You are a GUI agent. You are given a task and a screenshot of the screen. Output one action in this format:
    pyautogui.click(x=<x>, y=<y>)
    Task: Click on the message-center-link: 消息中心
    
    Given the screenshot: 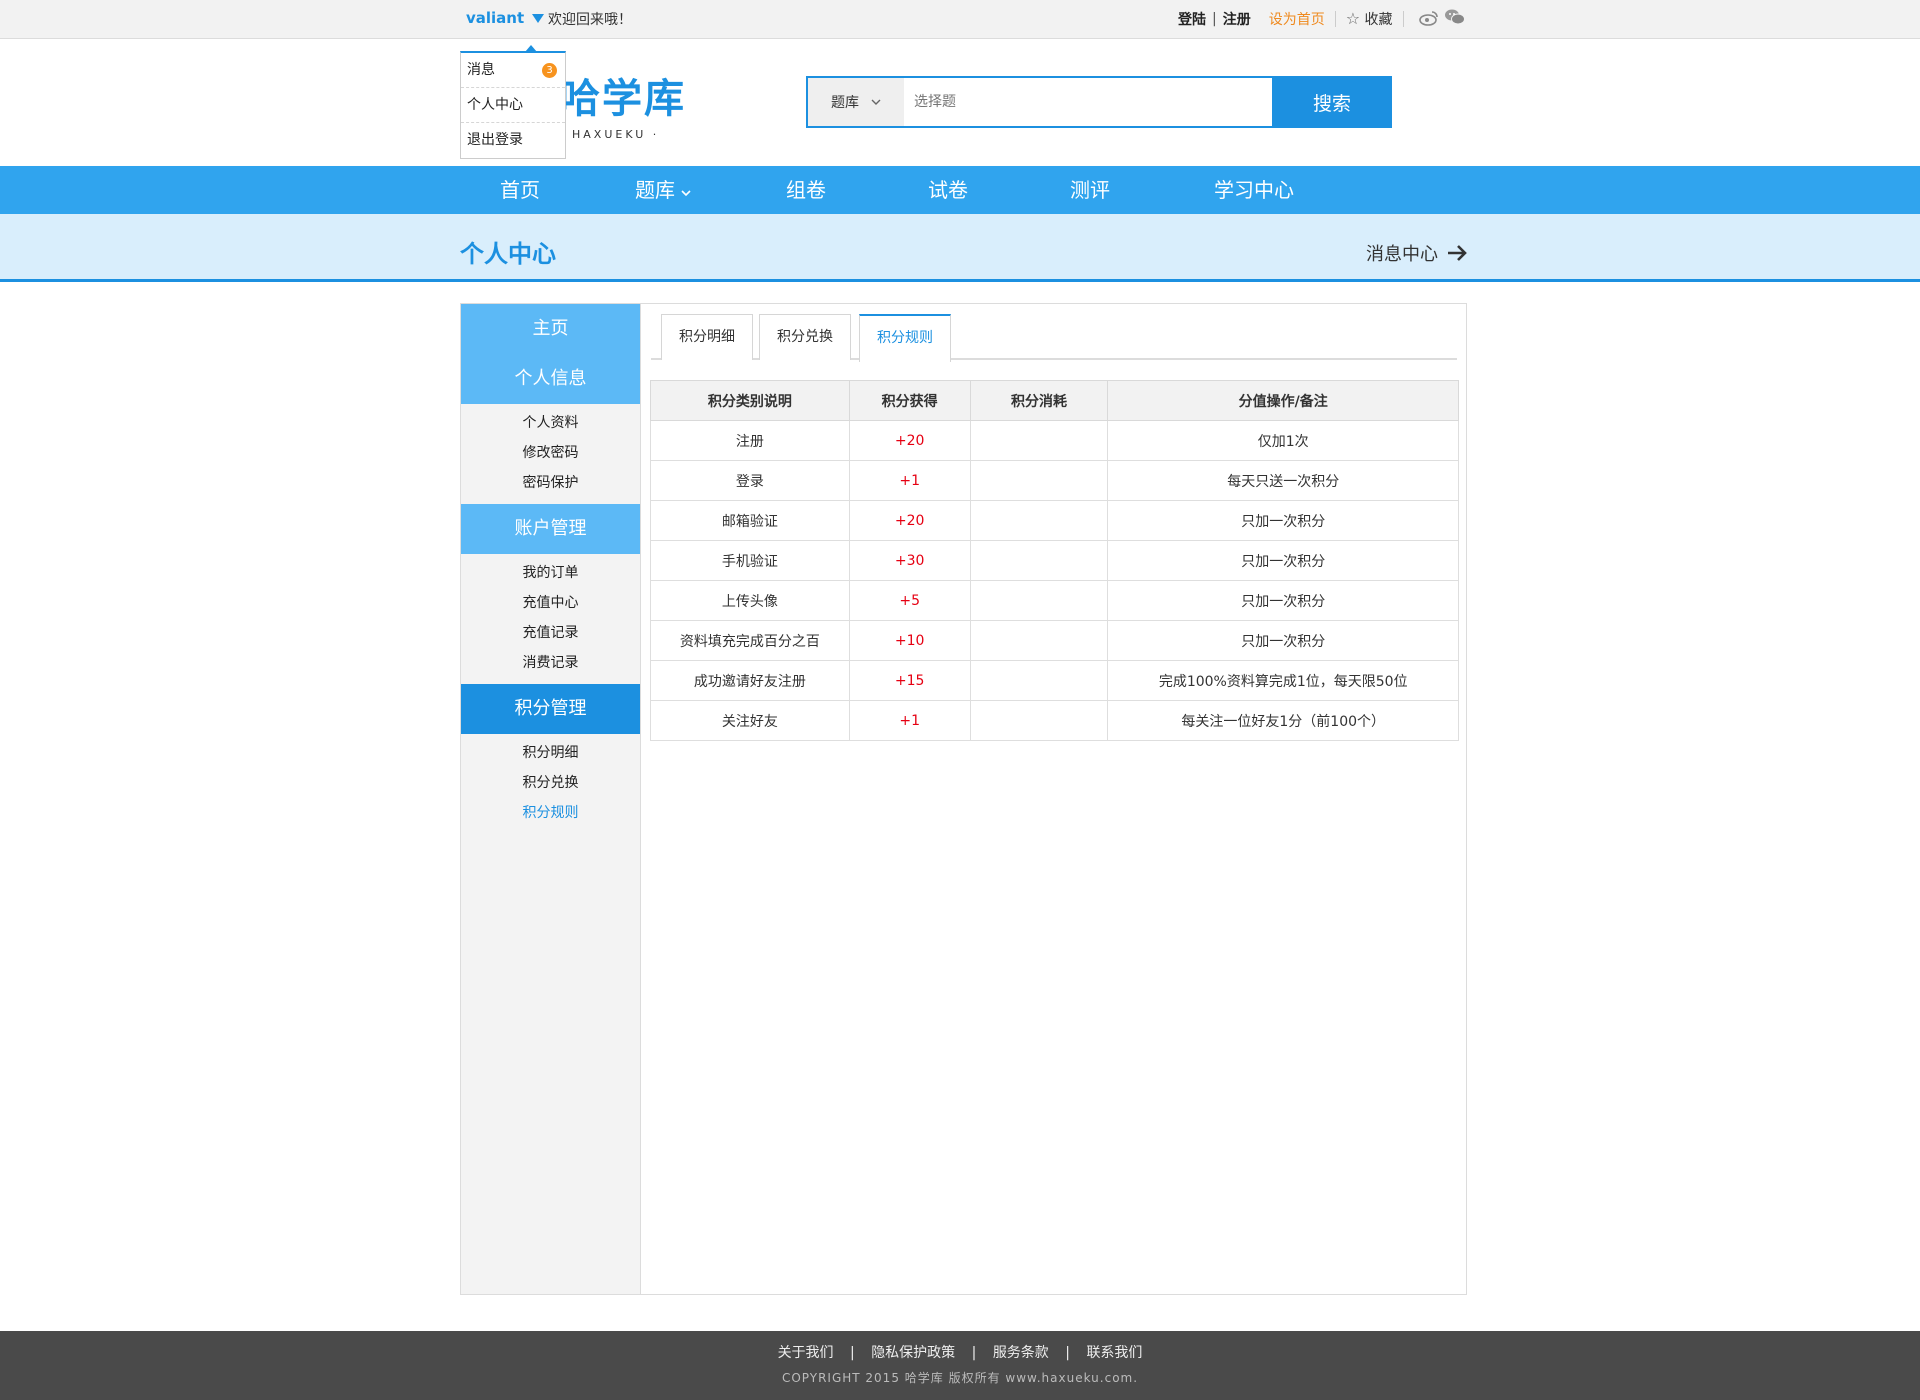 What is the action you would take?
    pyautogui.click(x=1417, y=253)
    